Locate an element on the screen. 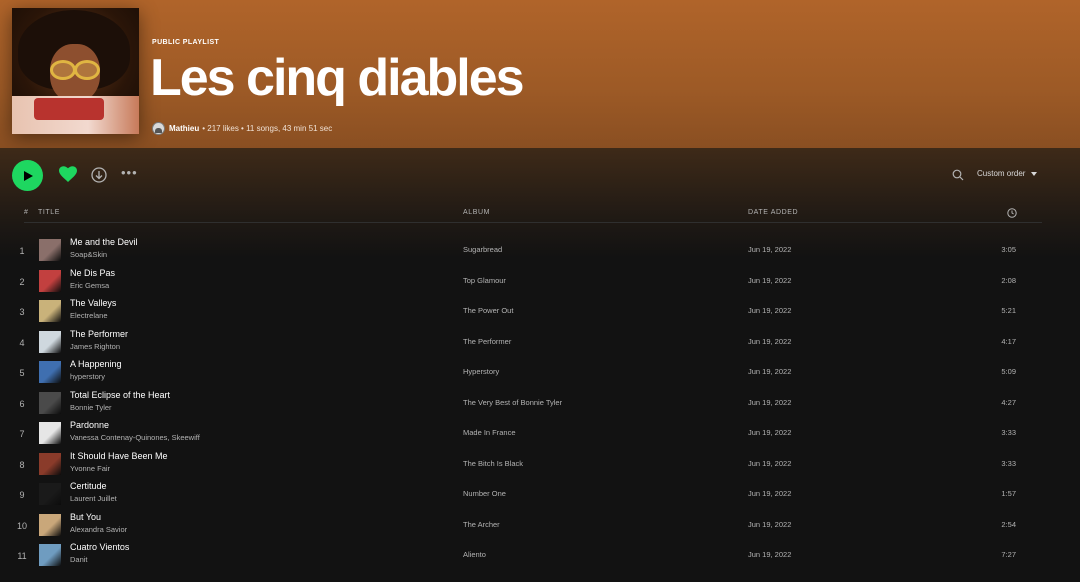 The image size is (1080, 582). heart-icon is located at coordinates (68, 174).